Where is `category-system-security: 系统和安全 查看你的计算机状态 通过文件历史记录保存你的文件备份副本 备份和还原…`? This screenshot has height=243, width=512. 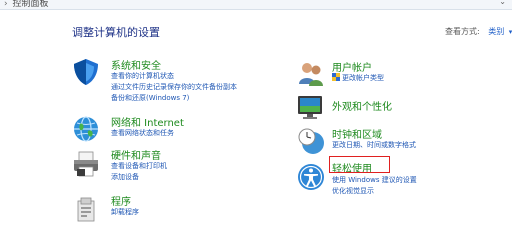
category-system-security: 系统和安全 查看你的计算机状态 通过文件历史记录保存你的文件备份副本 备份和还原… is located at coordinates (171, 82).